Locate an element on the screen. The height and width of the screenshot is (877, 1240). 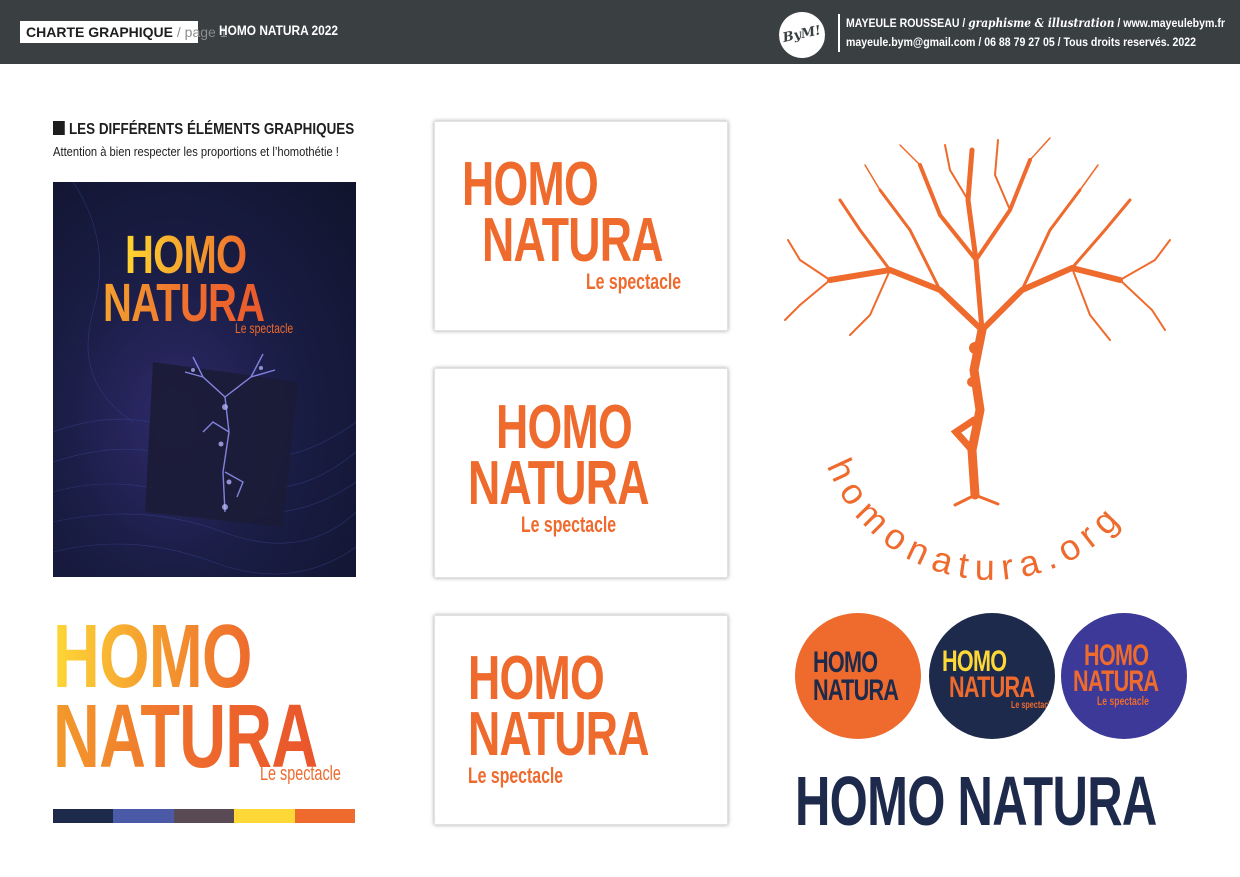
page-tag: CHARTE GRAPHIQUE / page 1 is located at coordinates (124, 32).